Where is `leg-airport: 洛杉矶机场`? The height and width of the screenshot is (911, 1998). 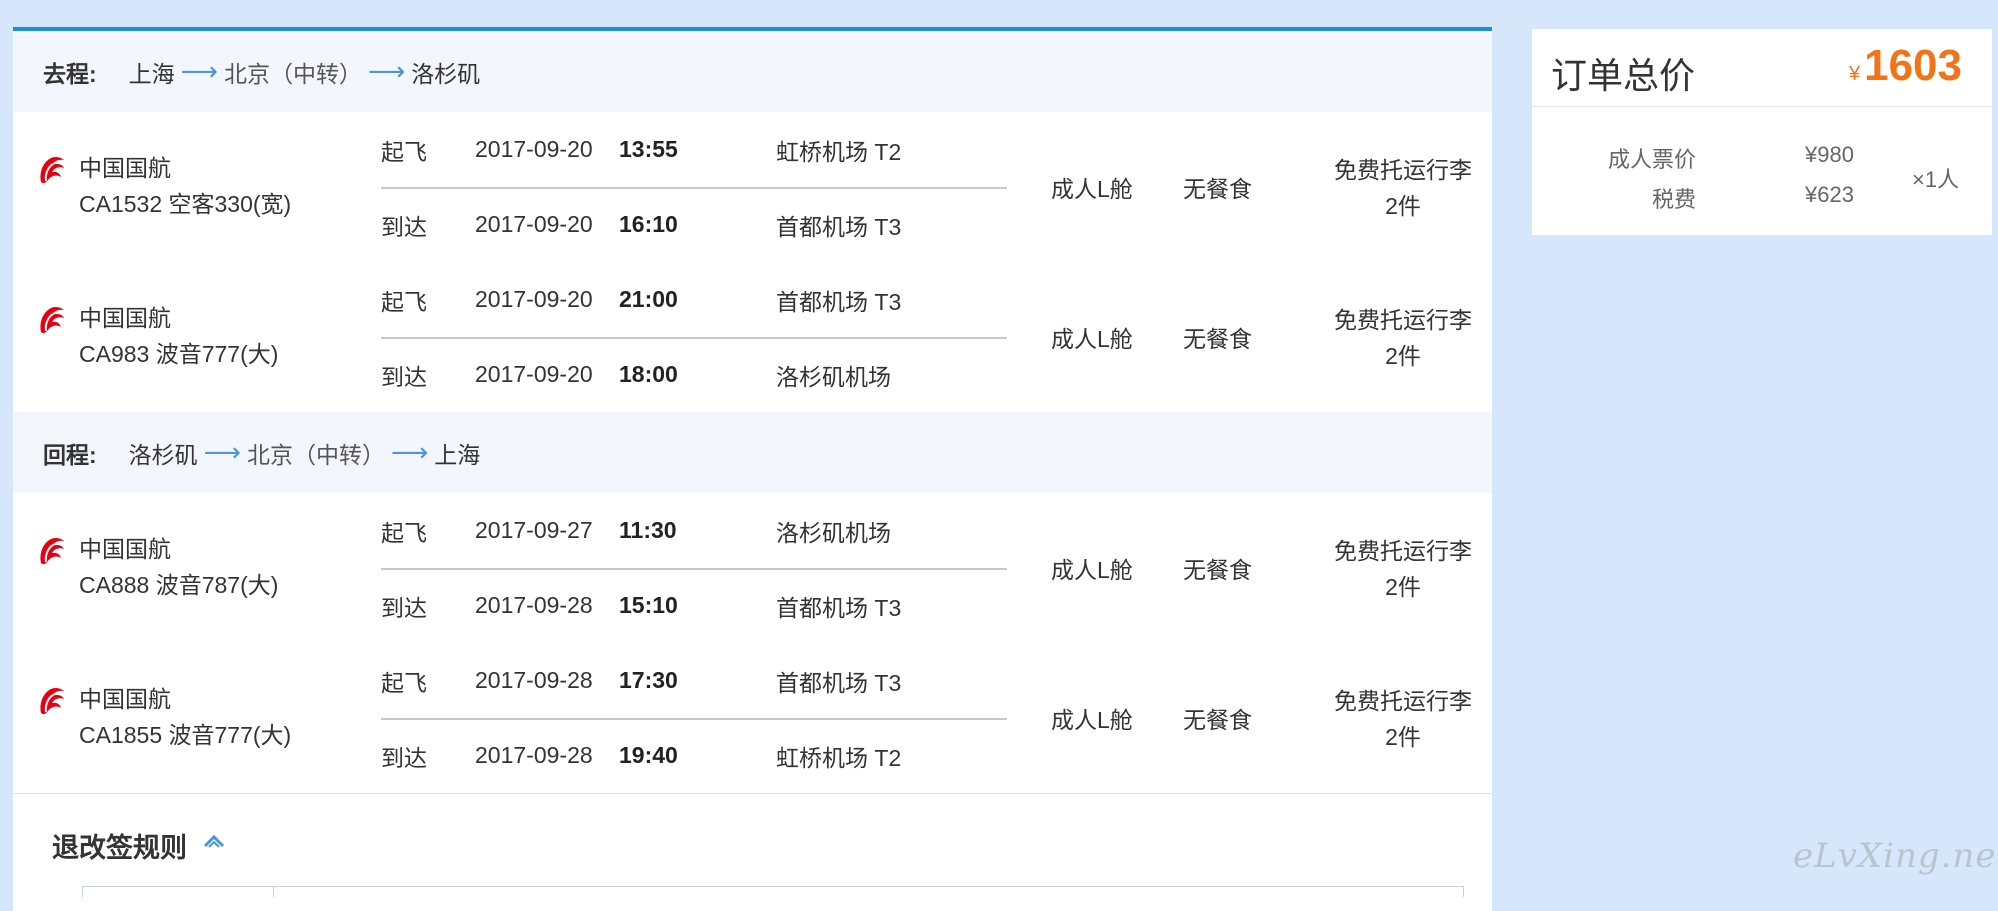
leg-airport: 洛杉矶机场 is located at coordinates (833, 532).